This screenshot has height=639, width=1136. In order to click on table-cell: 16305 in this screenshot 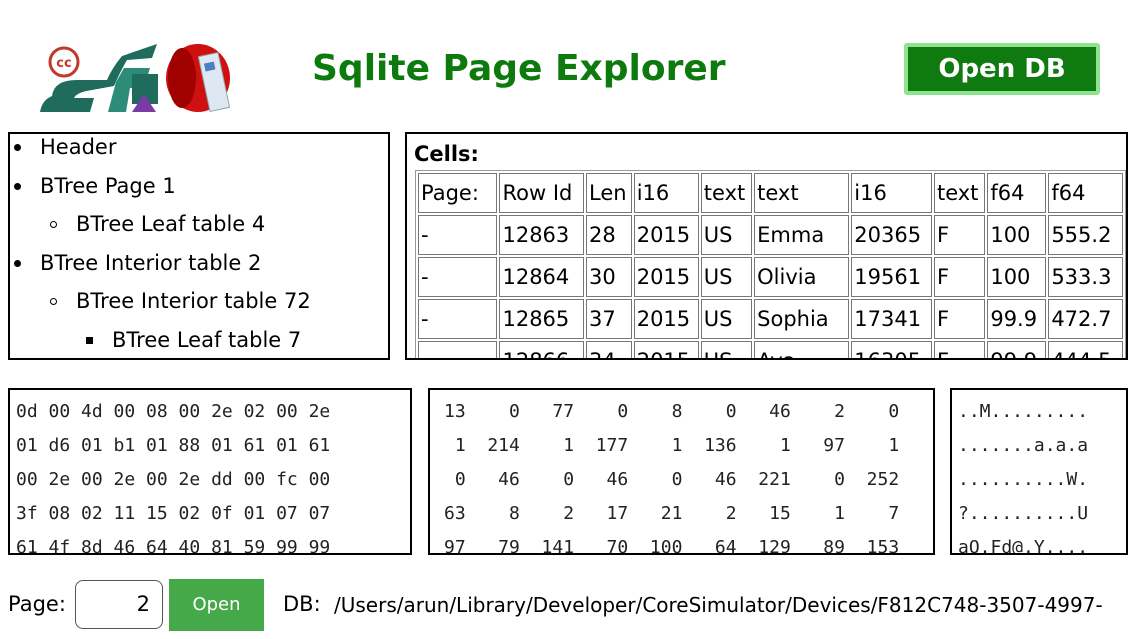, I will do `click(891, 349)`.